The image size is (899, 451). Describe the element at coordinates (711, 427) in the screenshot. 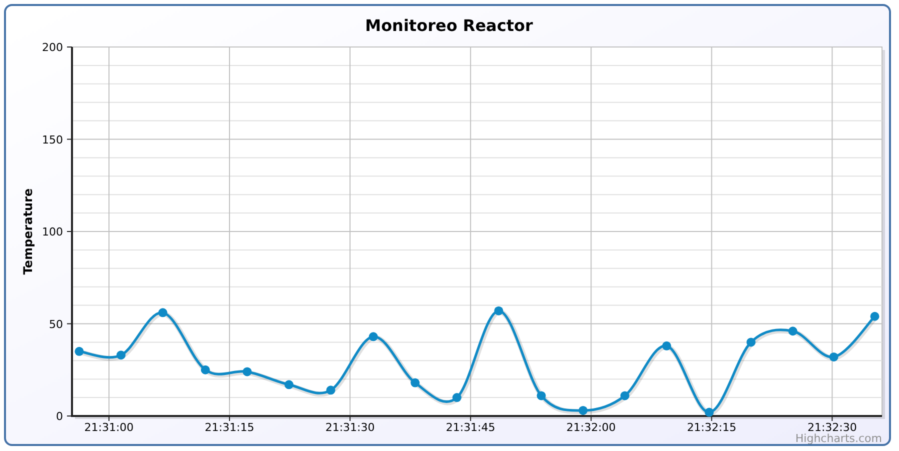

I see `x-tick-label: 21:32:15` at that location.